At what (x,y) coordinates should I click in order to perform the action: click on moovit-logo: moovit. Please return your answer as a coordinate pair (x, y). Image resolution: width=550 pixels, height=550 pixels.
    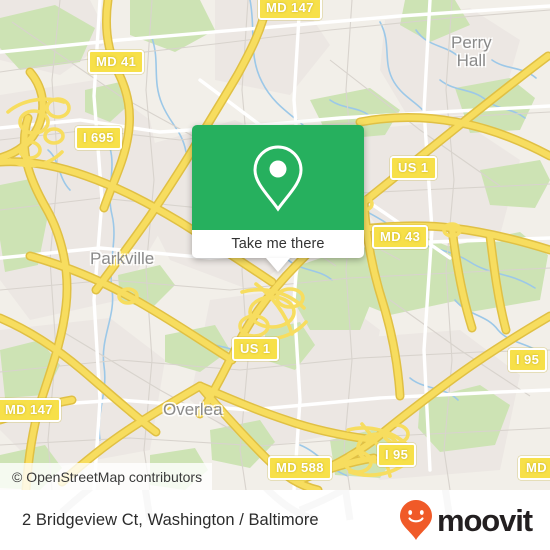
    Looking at the image, I should click on (466, 520).